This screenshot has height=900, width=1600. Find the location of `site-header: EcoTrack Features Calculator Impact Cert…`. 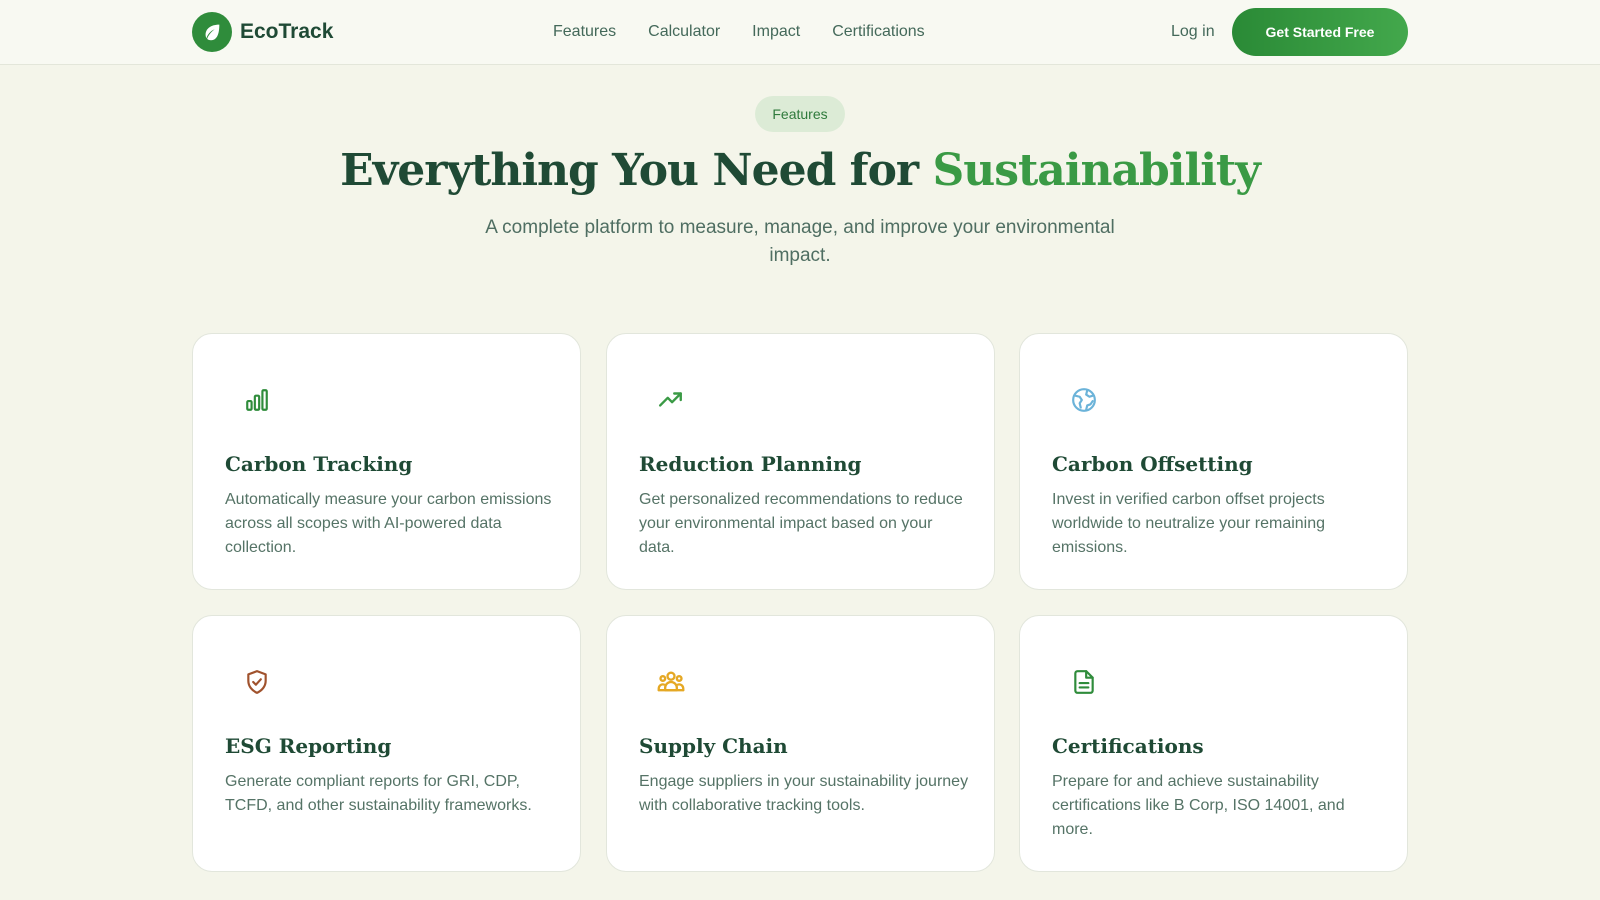

site-header: EcoTrack Features Calculator Impact Cert… is located at coordinates (800, 32).